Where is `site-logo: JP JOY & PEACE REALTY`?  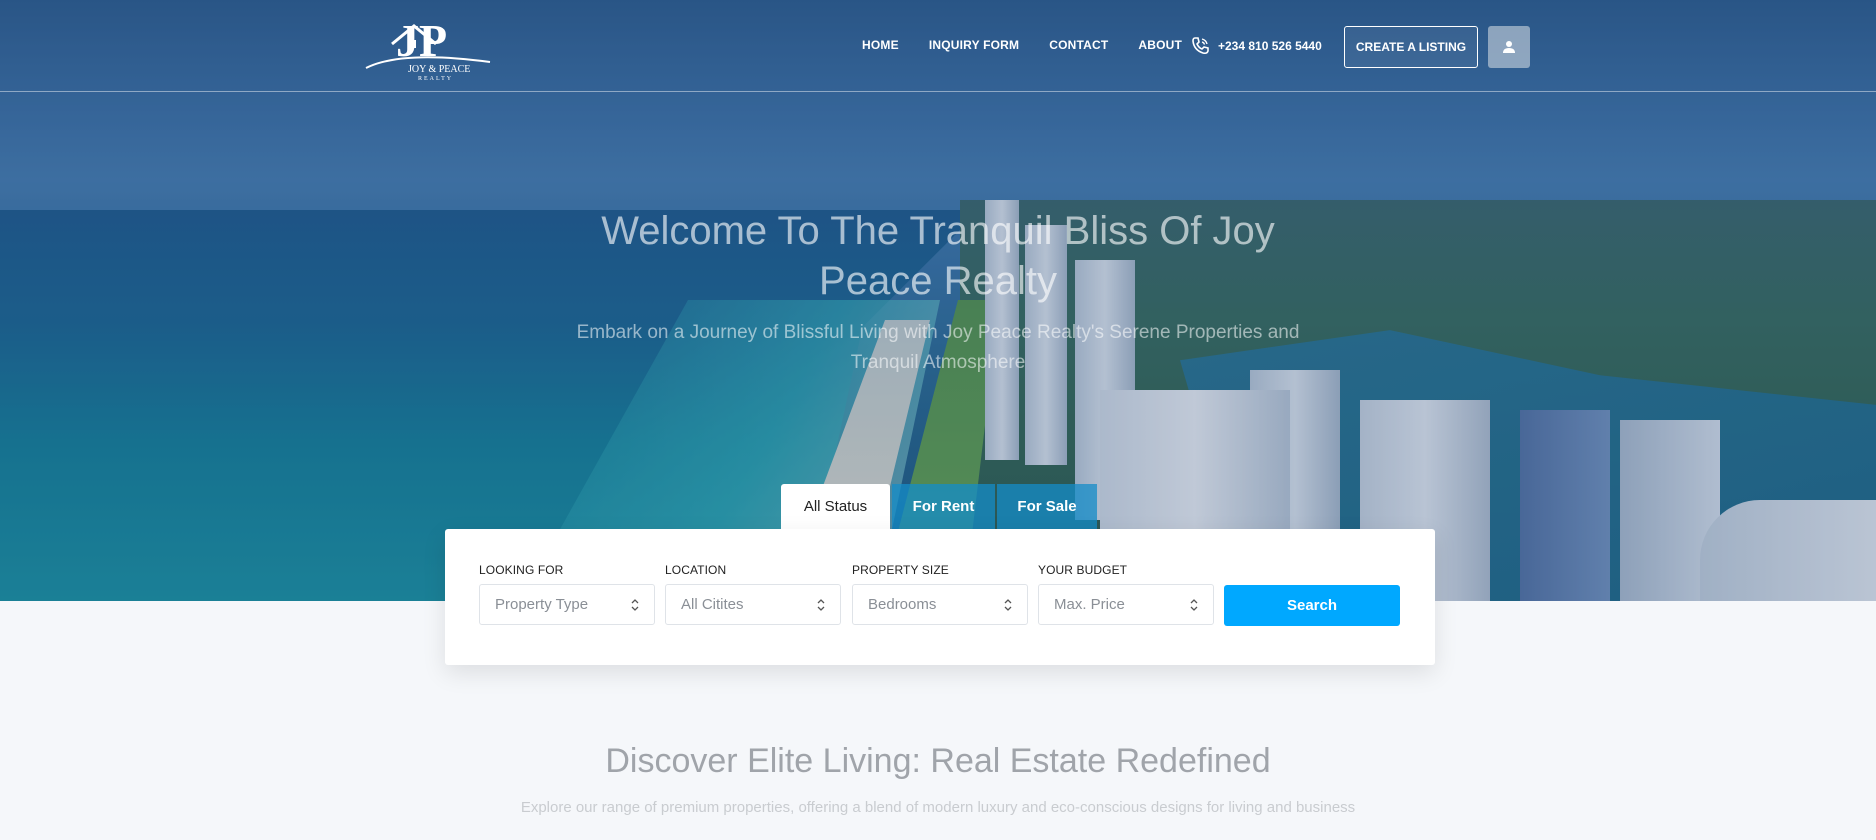
site-logo: JP JOY & PEACE REALTY is located at coordinates (428, 46).